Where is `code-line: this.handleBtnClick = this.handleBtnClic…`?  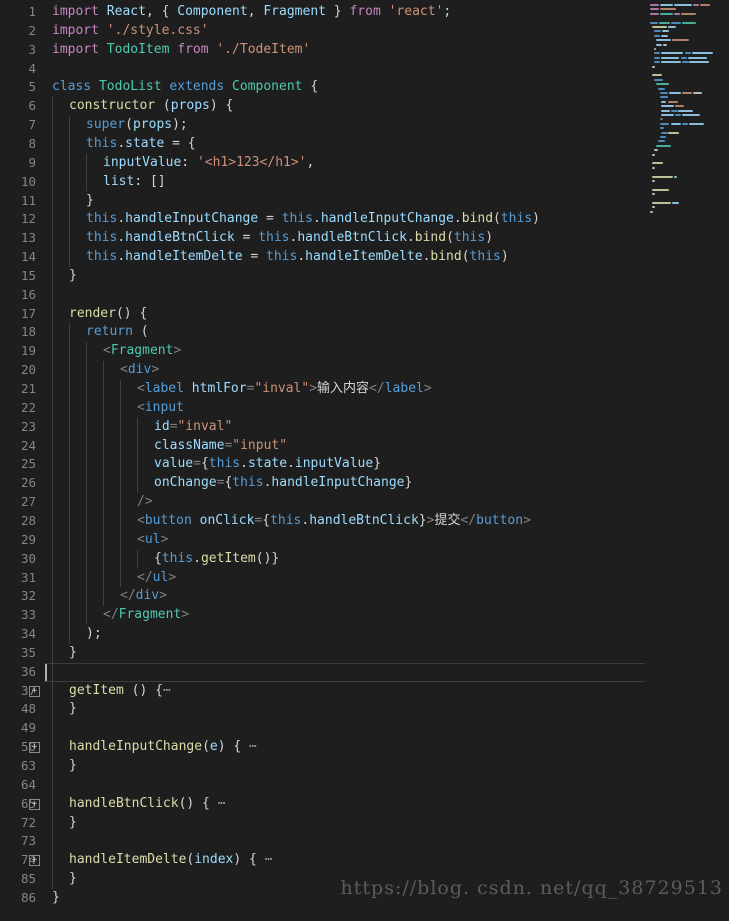 code-line: this.handleBtnClick = this.handleBtnClic… is located at coordinates (268, 238).